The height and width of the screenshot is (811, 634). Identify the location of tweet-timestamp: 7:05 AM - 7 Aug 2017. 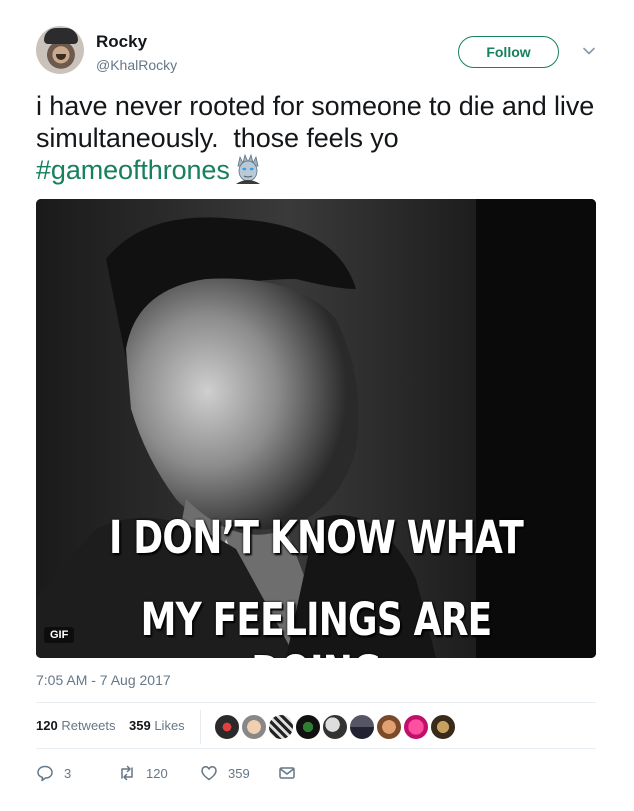
(103, 680).